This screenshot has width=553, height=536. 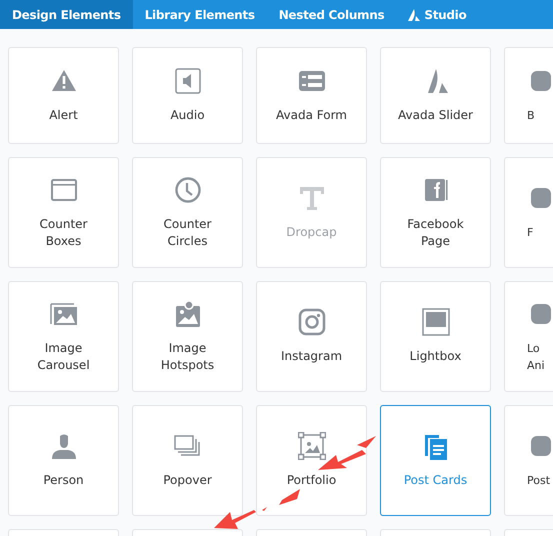 What do you see at coordinates (436, 480) in the screenshot?
I see `element-label: Post Cards` at bounding box center [436, 480].